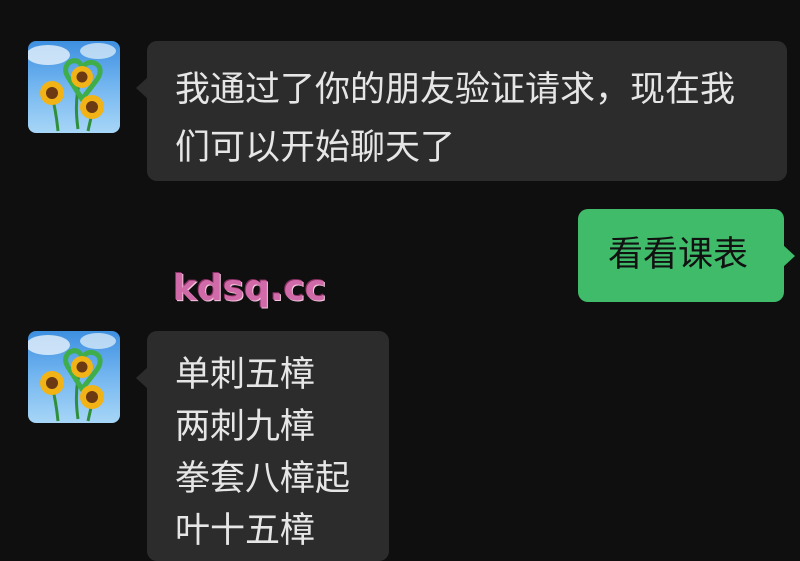 This screenshot has height=561, width=800. I want to click on watermark-text: kdsq.cc, so click(250, 288).